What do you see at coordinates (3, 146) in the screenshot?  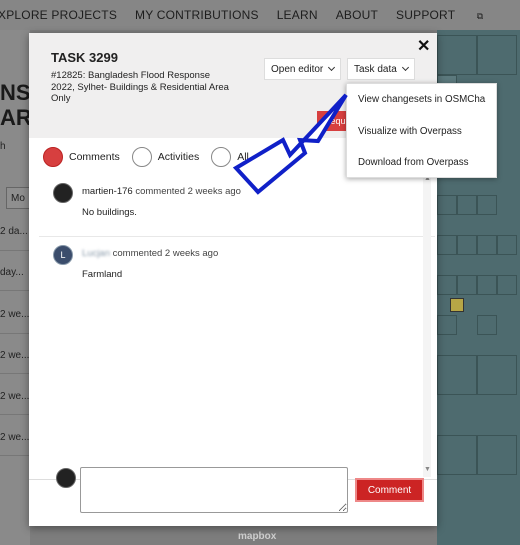 I see `background-side-char: h` at bounding box center [3, 146].